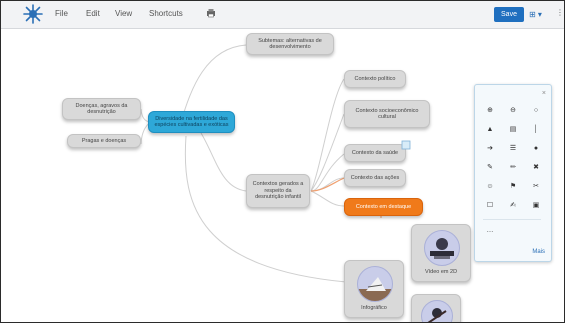 This screenshot has height=325, width=567. I want to click on print-icon, so click(211, 13).